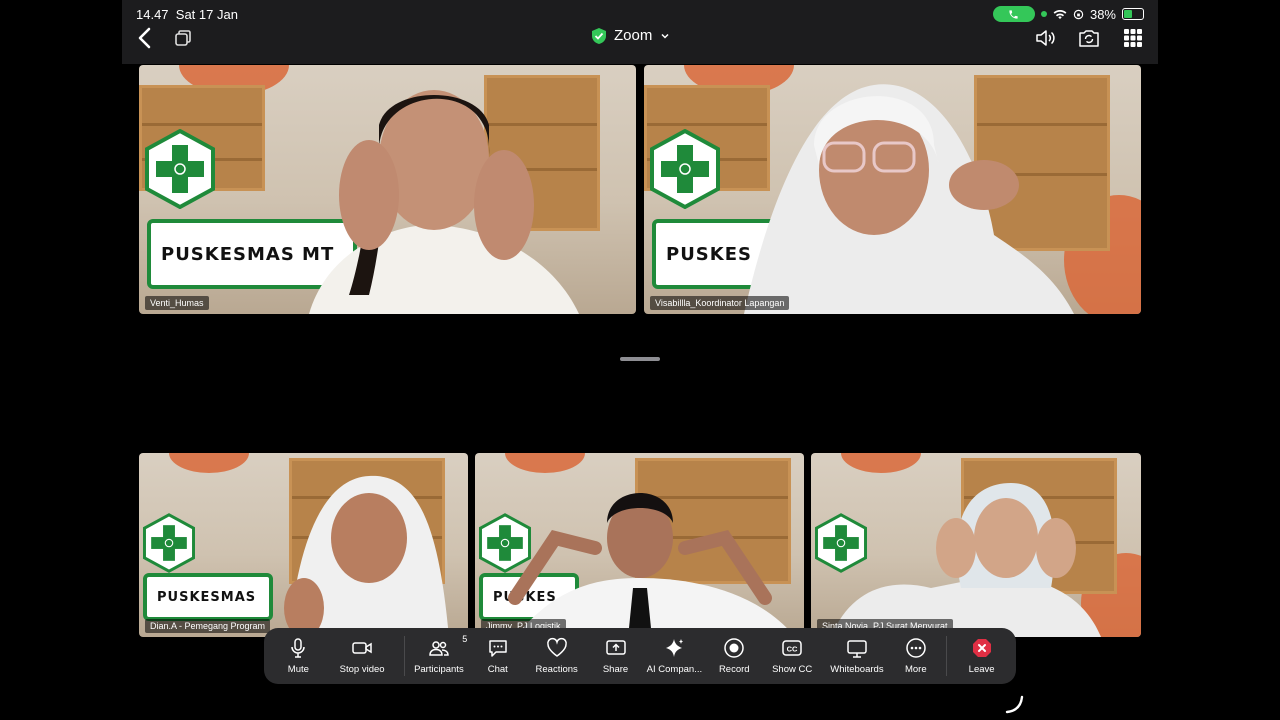 The height and width of the screenshot is (720, 1280). I want to click on share-button: Share, so click(615, 656).